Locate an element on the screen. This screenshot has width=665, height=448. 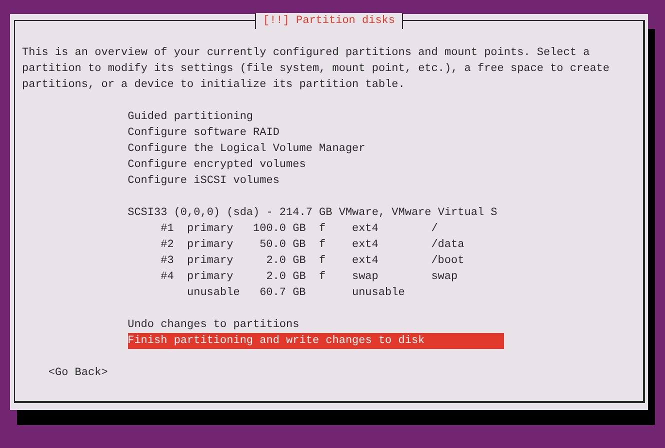
disk-entry: SCSI33 (0,0,0) (sda) - 214.7 GB VMware, VMware Virtual S is located at coordinates (316, 213).